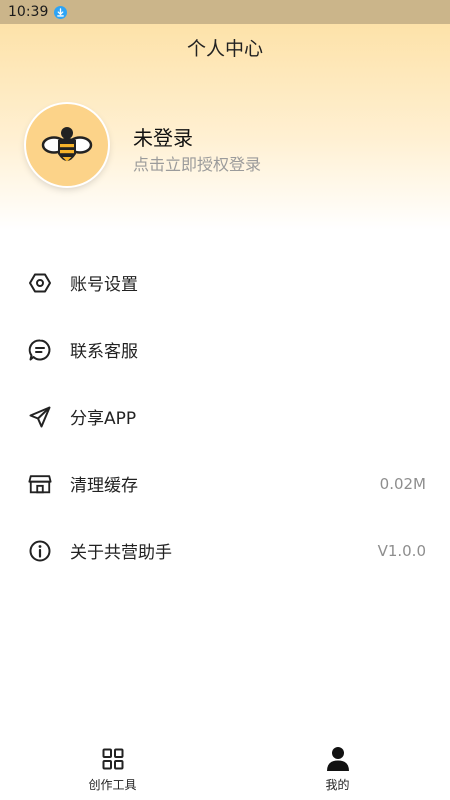 Image resolution: width=450 pixels, height=800 pixels. I want to click on app-version: V1.0.0, so click(401, 550).